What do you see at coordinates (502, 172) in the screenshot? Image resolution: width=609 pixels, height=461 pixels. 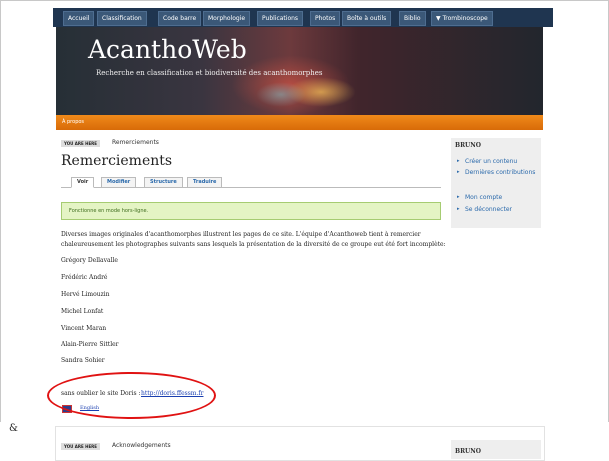 I see `sidebar-item-dernieres-contributions: Dernières contributions` at bounding box center [502, 172].